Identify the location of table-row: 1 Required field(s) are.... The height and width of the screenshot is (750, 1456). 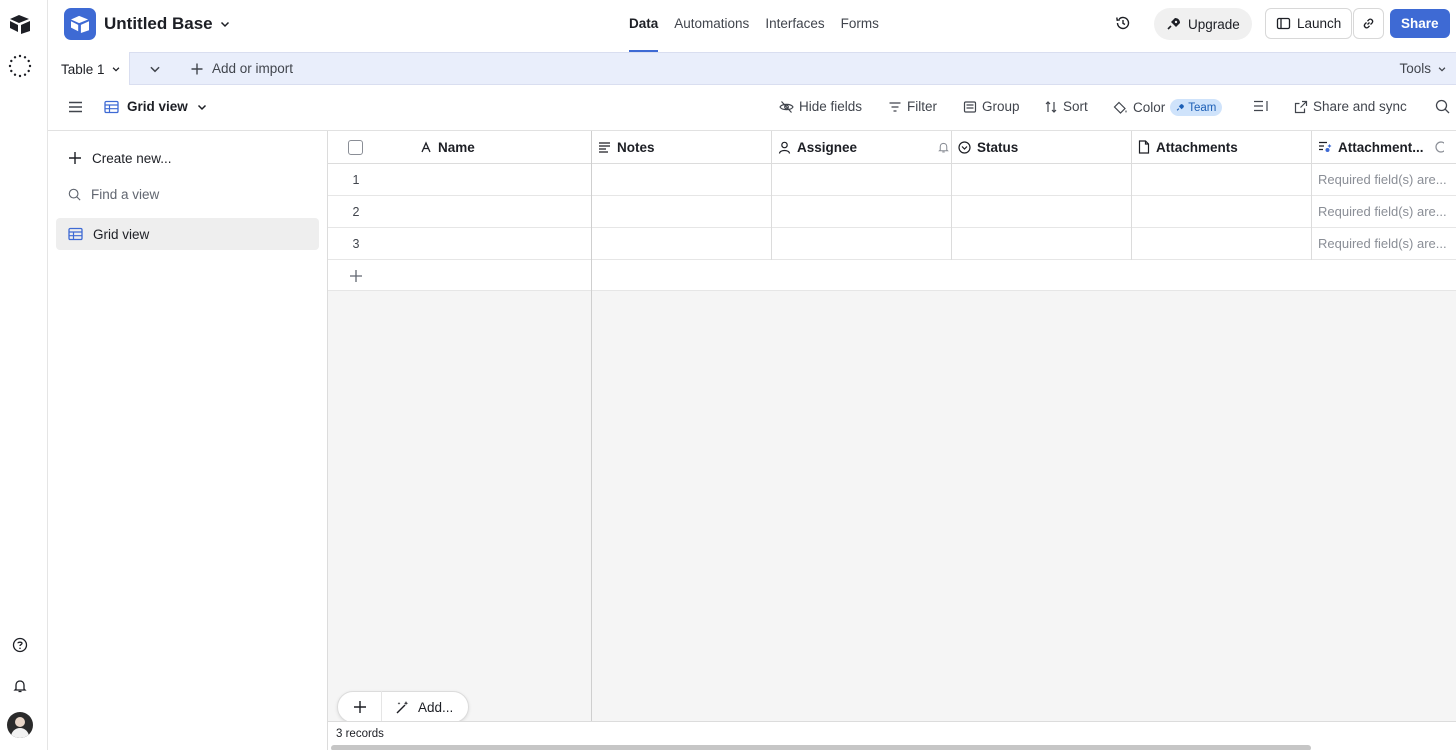
(892, 180).